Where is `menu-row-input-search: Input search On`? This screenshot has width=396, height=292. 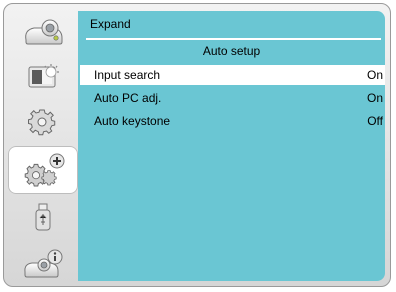
menu-row-input-search: Input search On is located at coordinates (232, 75).